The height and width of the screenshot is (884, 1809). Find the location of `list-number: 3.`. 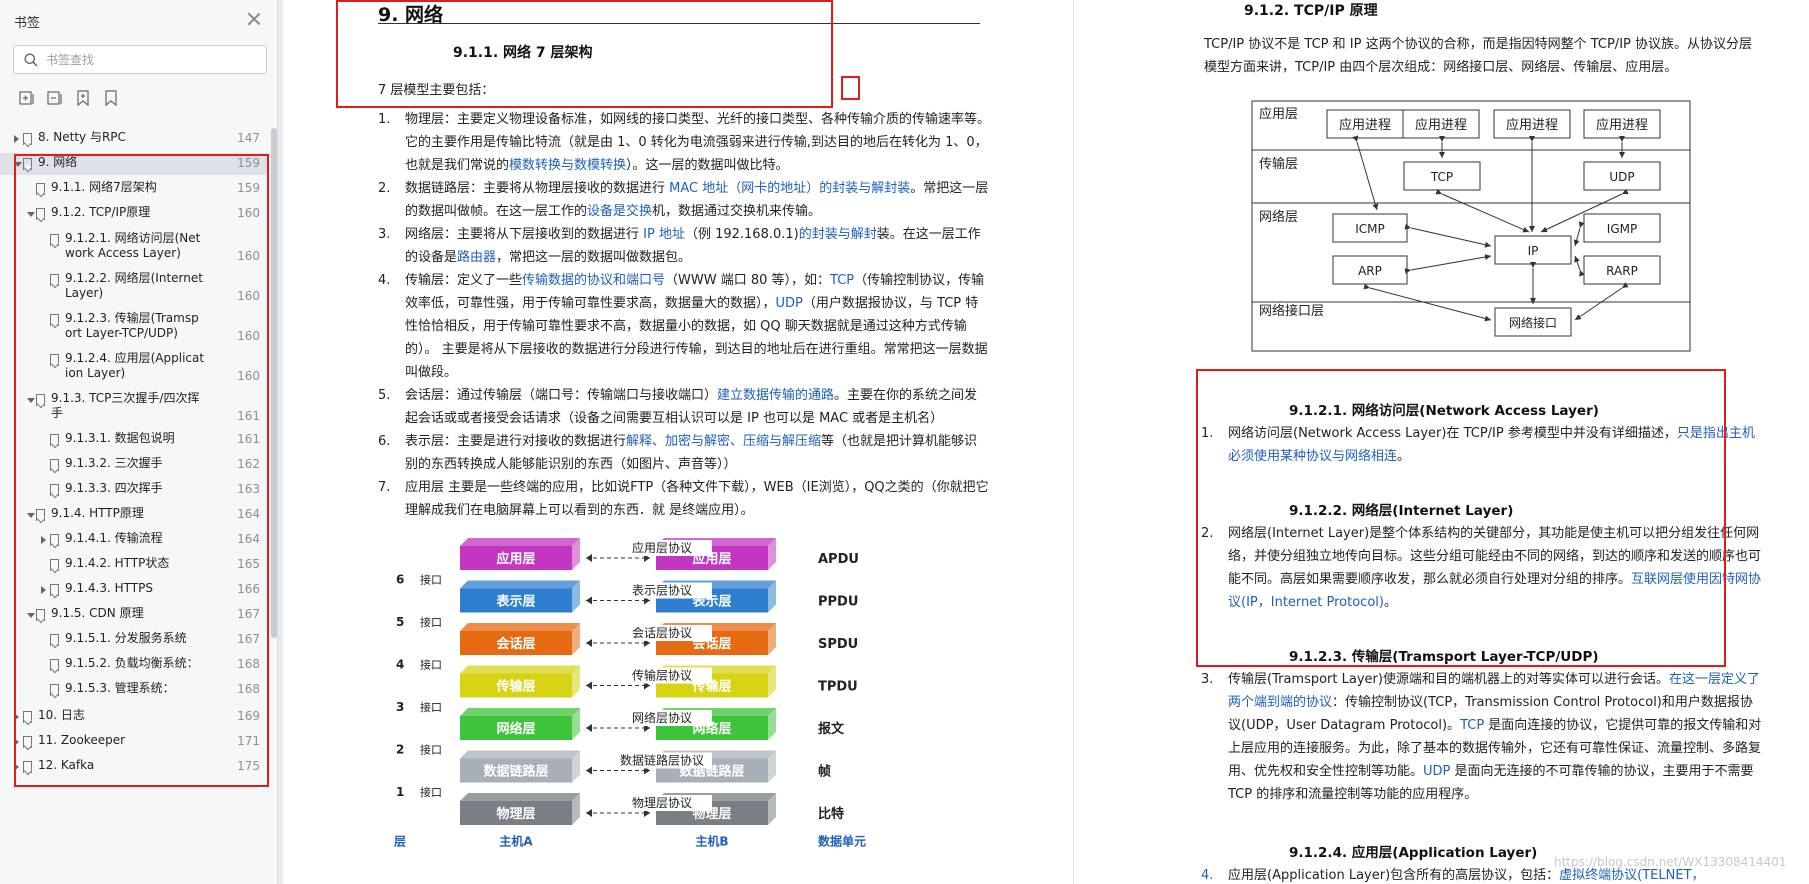

list-number: 3. is located at coordinates (1207, 679).